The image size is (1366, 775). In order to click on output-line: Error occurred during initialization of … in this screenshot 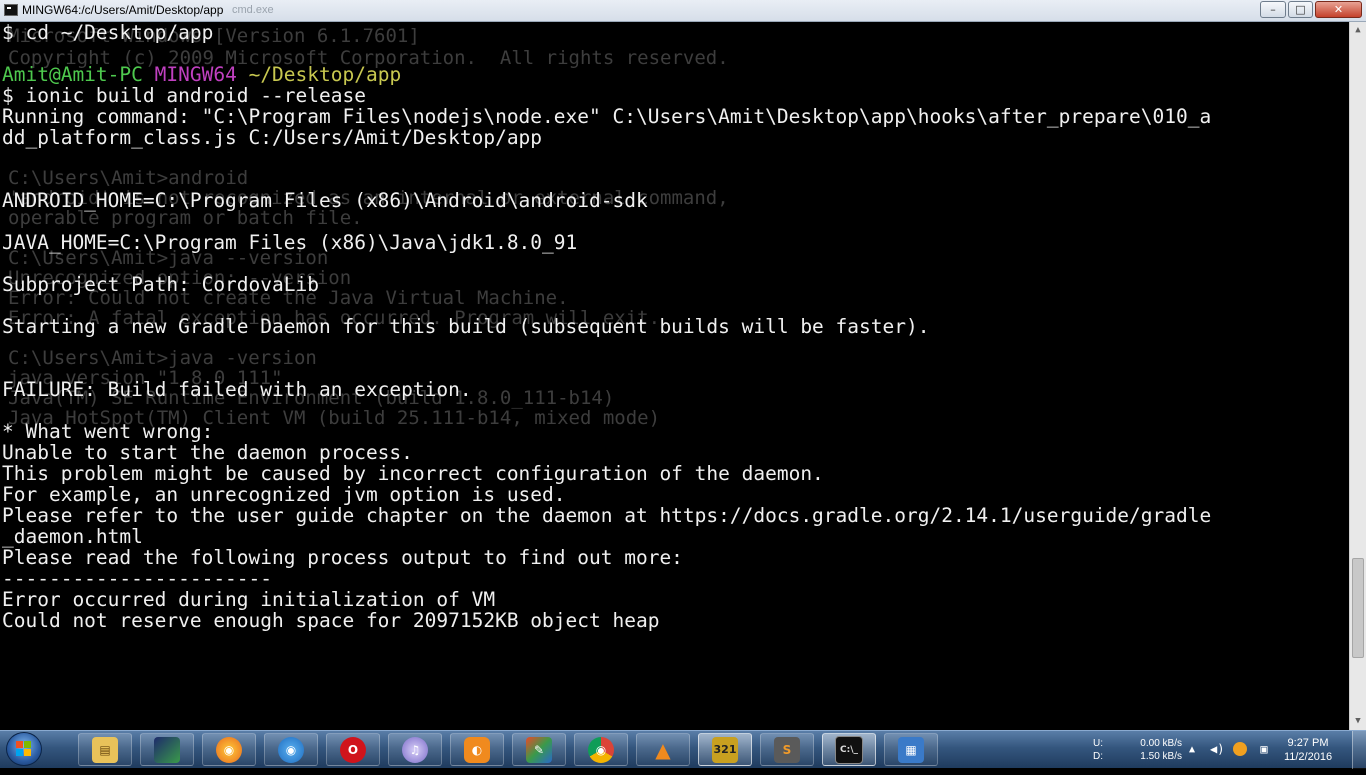, I will do `click(249, 599)`.